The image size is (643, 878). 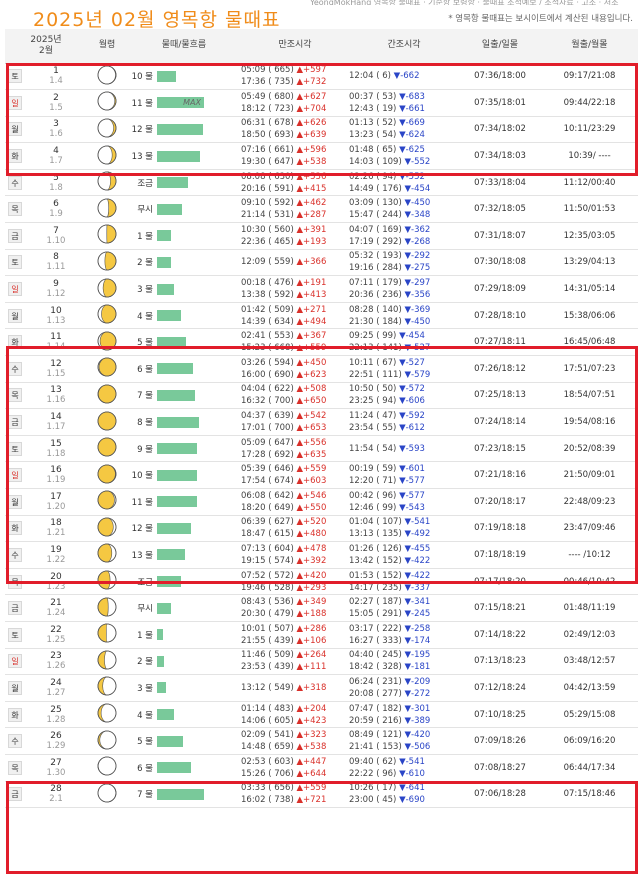 What do you see at coordinates (46, 46) in the screenshot?
I see `header-date: 2025년 2월` at bounding box center [46, 46].